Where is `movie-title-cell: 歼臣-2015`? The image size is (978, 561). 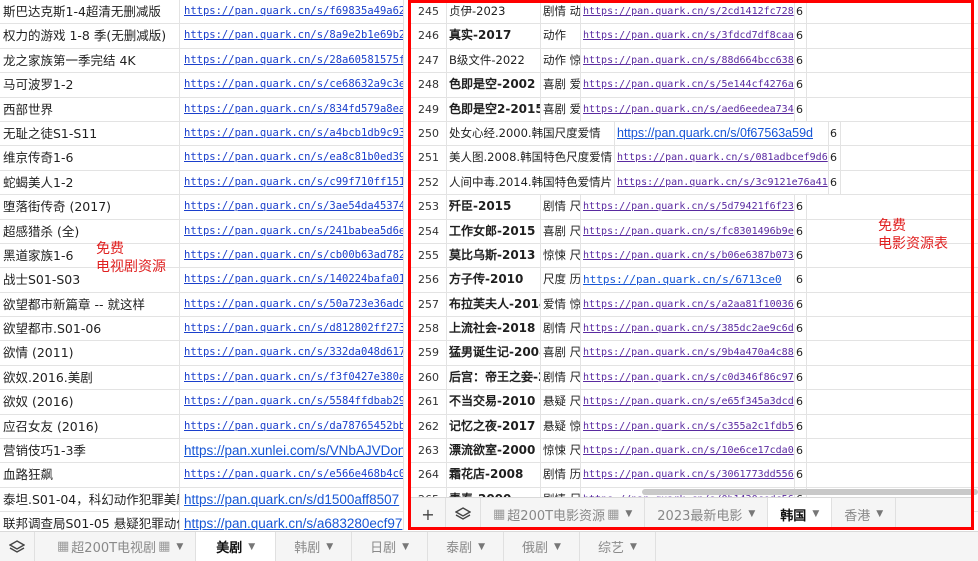 movie-title-cell: 歼臣-2015 is located at coordinates (494, 207).